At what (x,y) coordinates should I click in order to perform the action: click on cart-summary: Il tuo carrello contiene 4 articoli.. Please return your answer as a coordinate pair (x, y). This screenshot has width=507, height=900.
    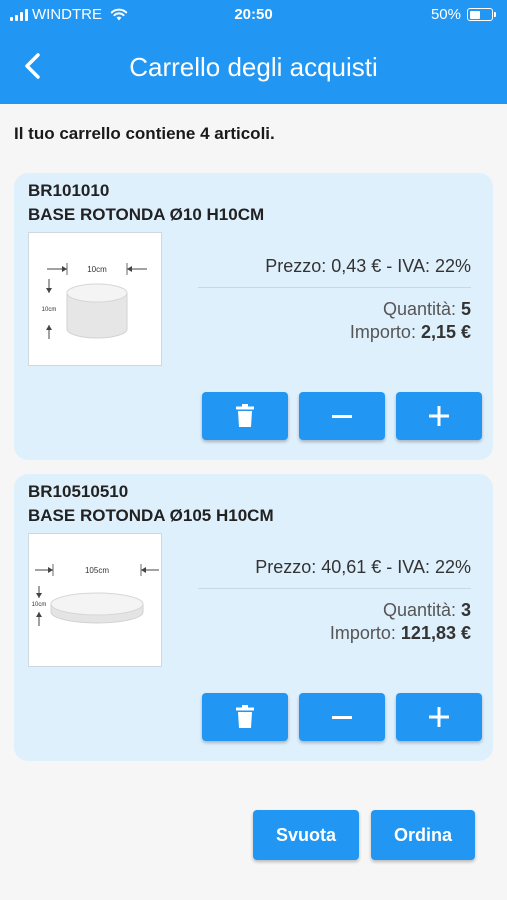
    Looking at the image, I should click on (144, 133).